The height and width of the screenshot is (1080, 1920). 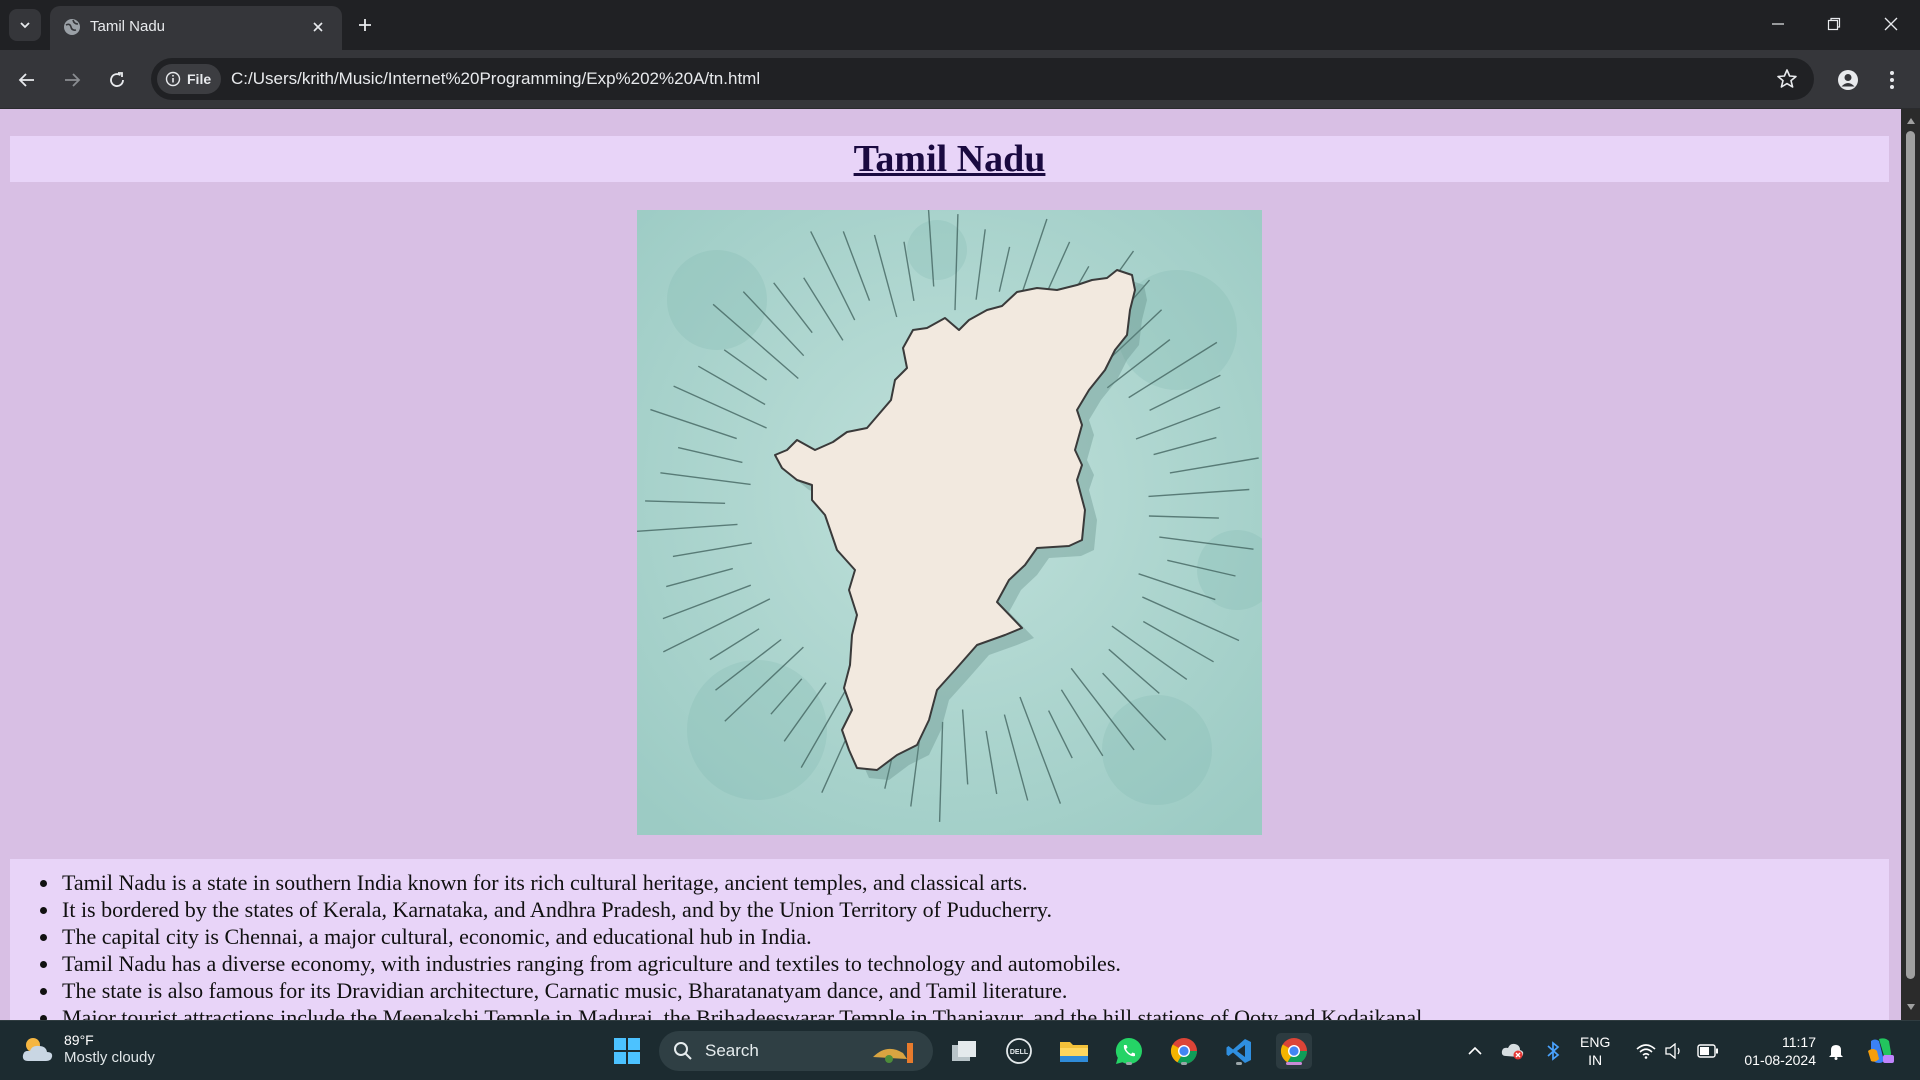 I want to click on vertical-scrollbar, so click(x=1910, y=564).